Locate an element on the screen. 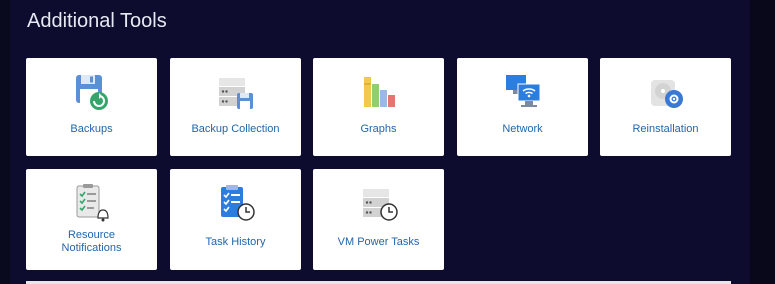 The image size is (775, 284). tool-tile-backup-collection: Backup Collection is located at coordinates (235, 107).